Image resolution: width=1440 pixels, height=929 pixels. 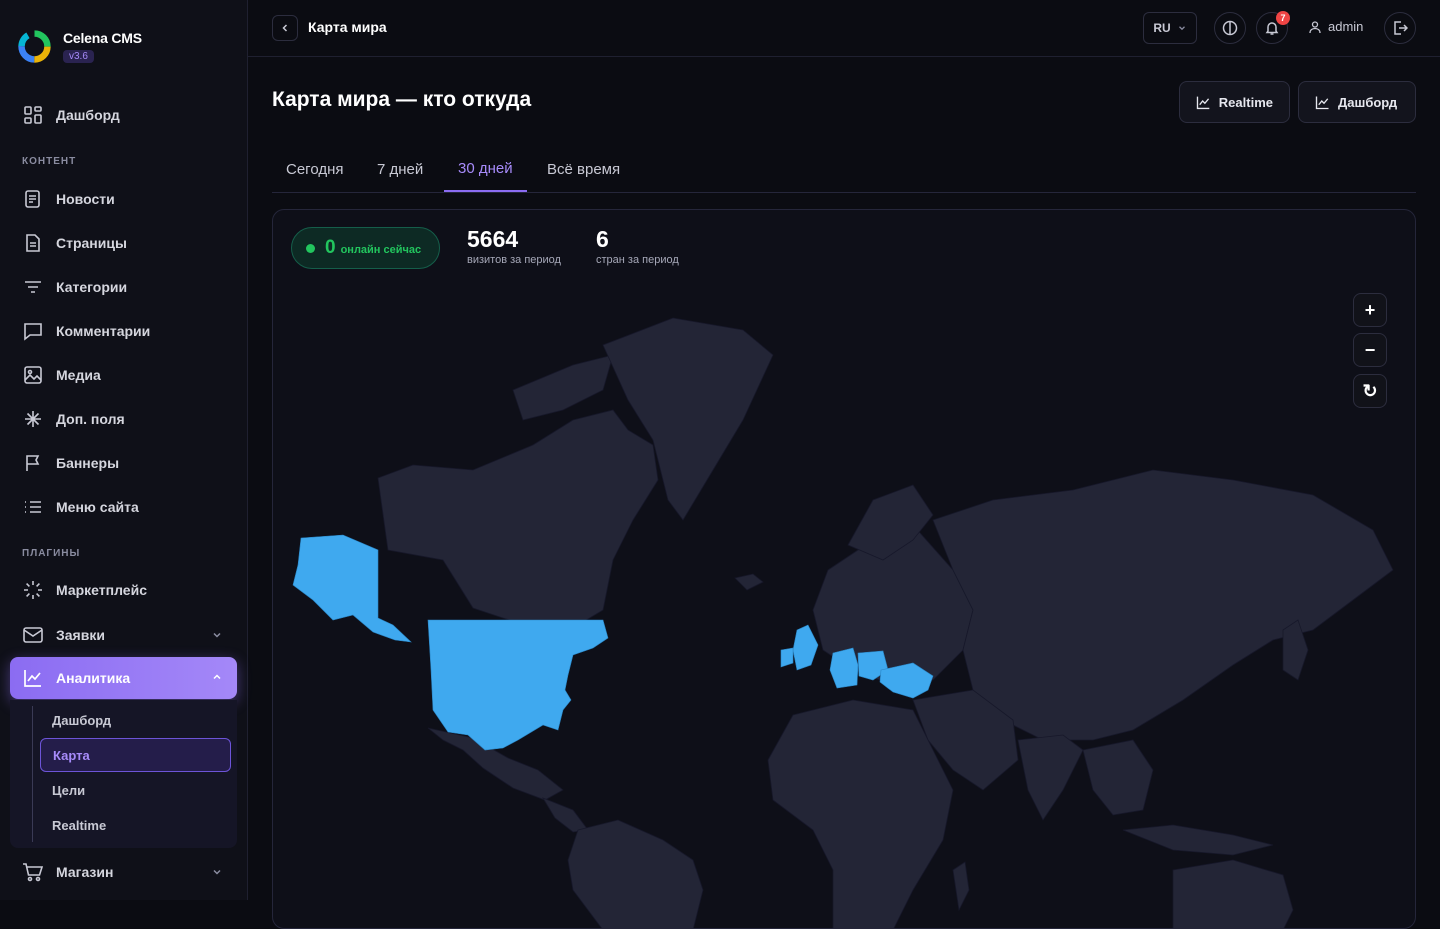 I want to click on tab-30-days: 30 дней, so click(x=485, y=169).